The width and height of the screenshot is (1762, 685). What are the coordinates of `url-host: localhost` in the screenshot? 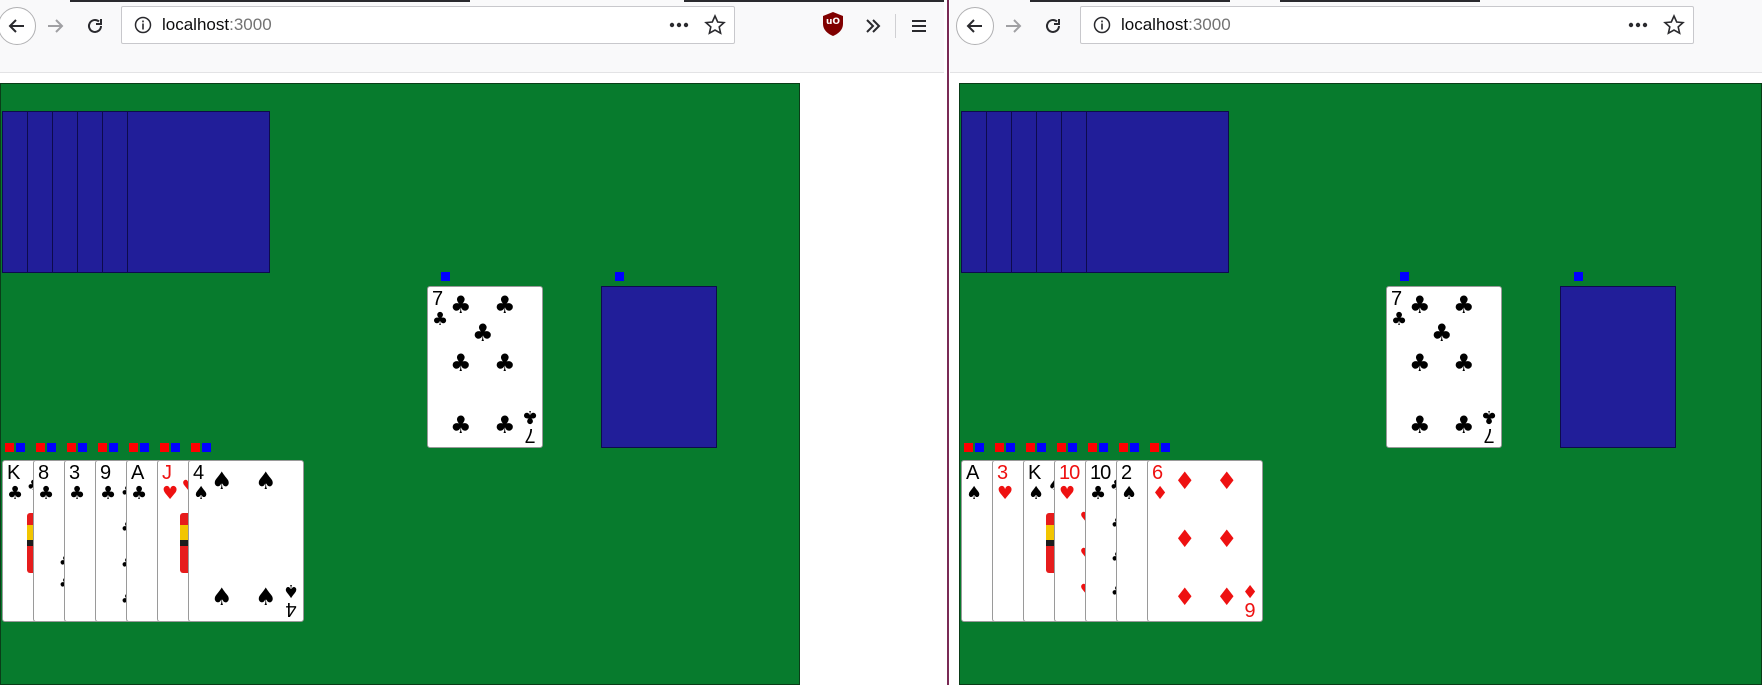 It's located at (196, 24).